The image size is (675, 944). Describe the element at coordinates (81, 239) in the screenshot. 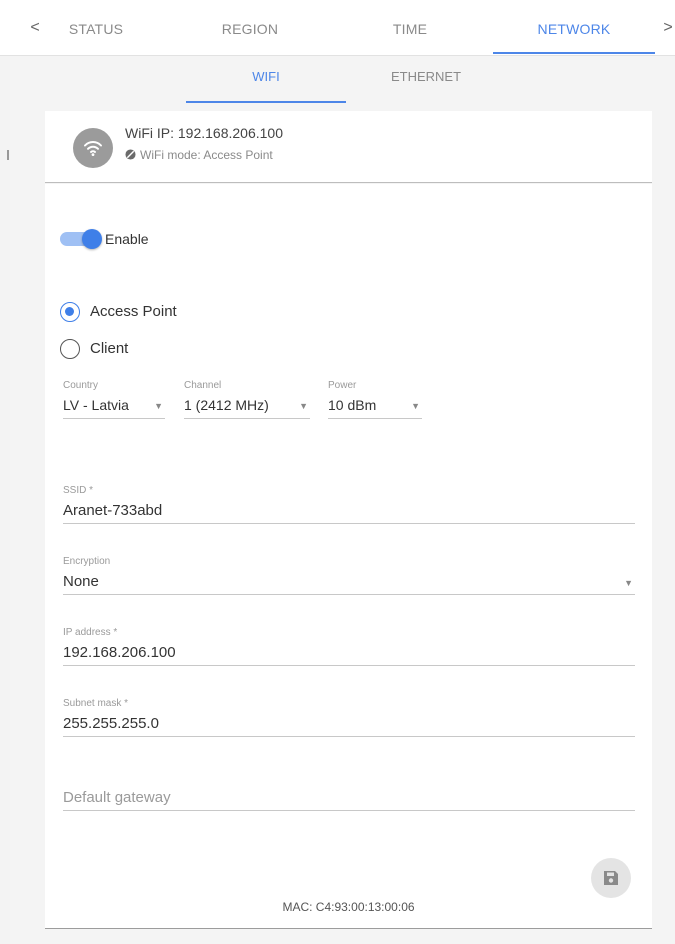

I see `enable-toggle` at that location.